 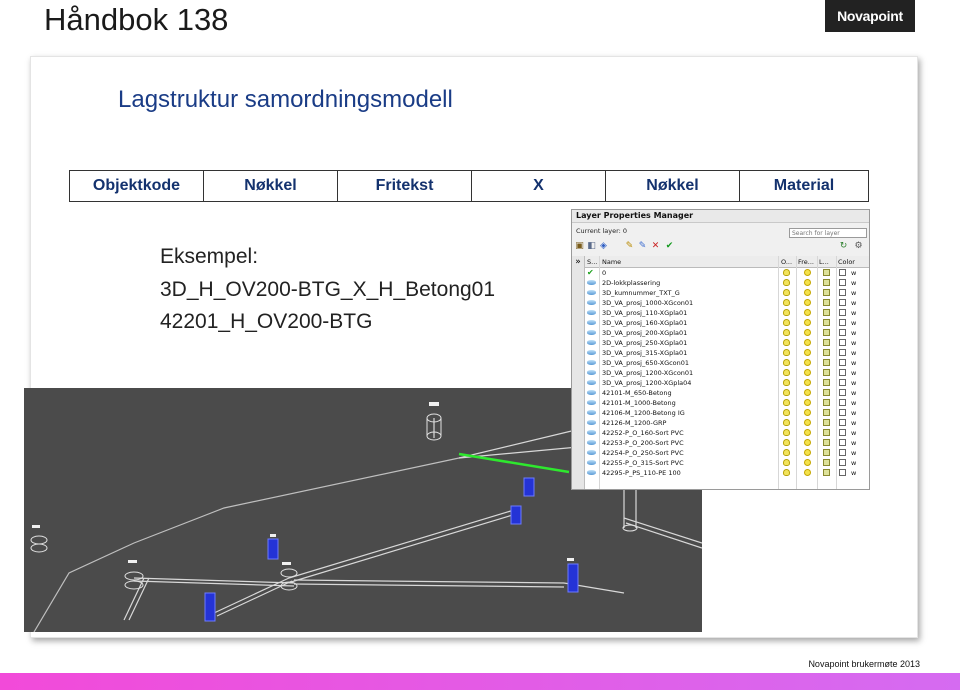 What do you see at coordinates (727, 423) in the screenshot?
I see `layer-row: 42126-M_1200-GRP w` at bounding box center [727, 423].